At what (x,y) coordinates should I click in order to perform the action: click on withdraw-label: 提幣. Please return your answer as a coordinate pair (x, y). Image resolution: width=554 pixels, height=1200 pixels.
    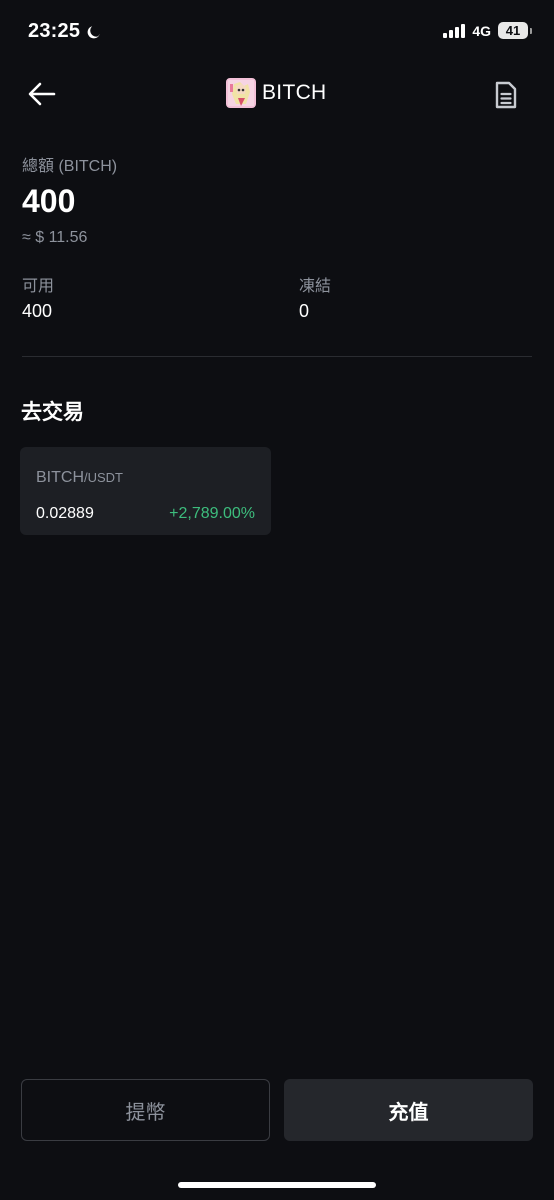
    Looking at the image, I should click on (145, 1112).